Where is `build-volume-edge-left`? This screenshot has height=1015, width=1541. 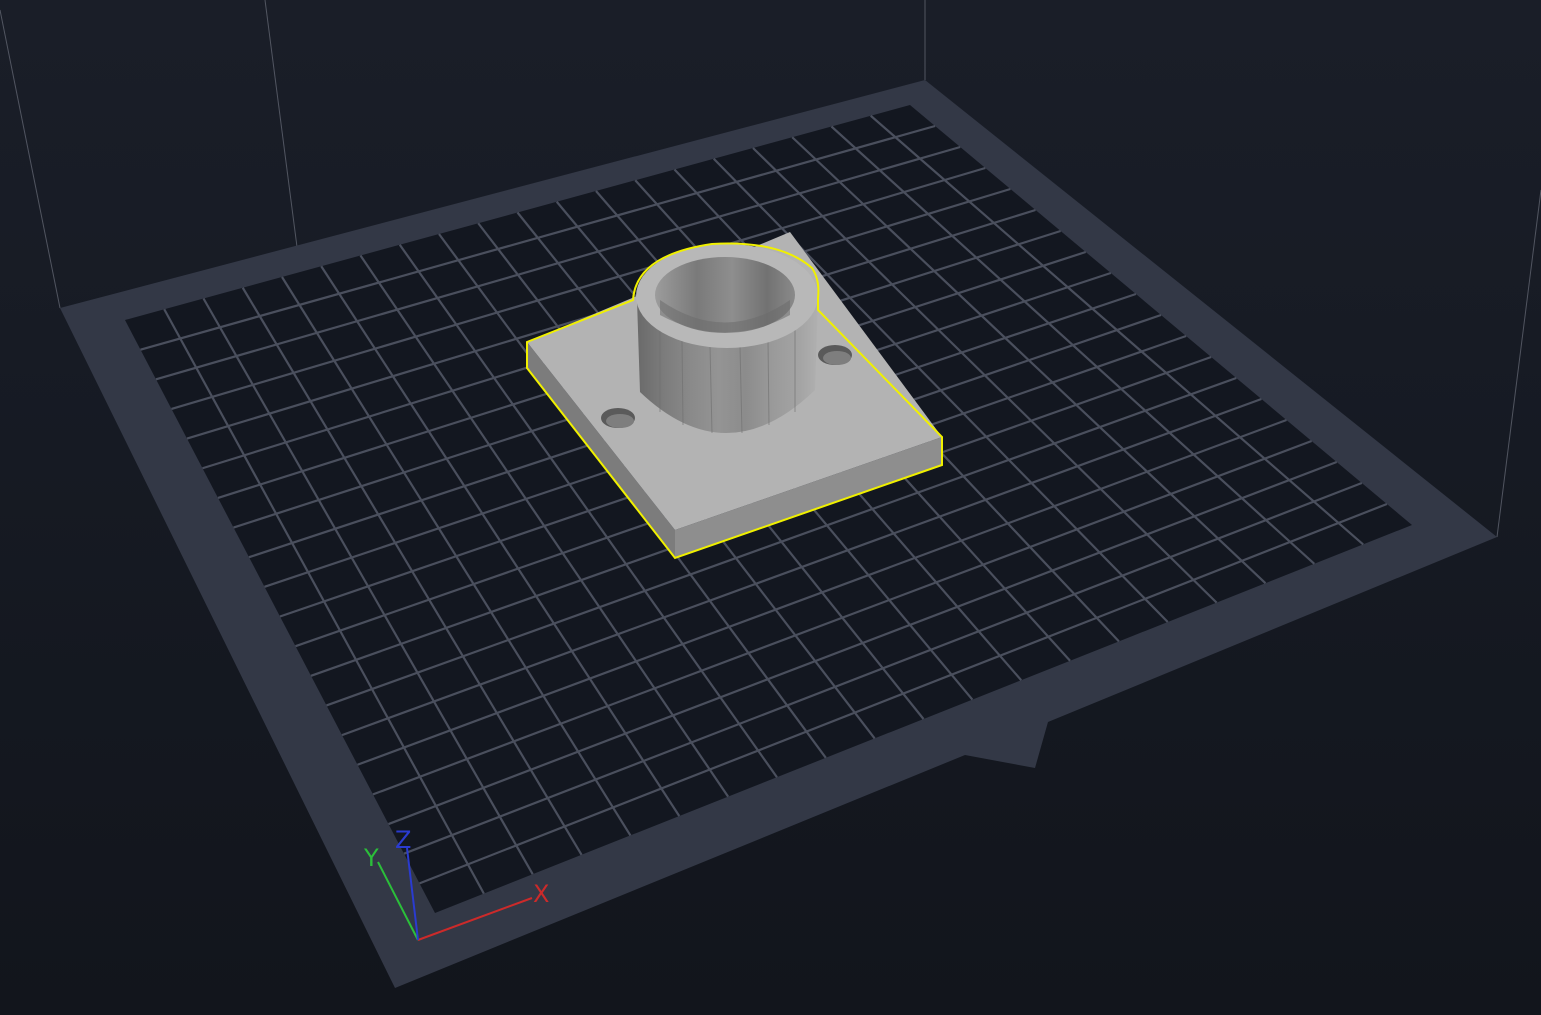
build-volume-edge-left is located at coordinates (30, 159).